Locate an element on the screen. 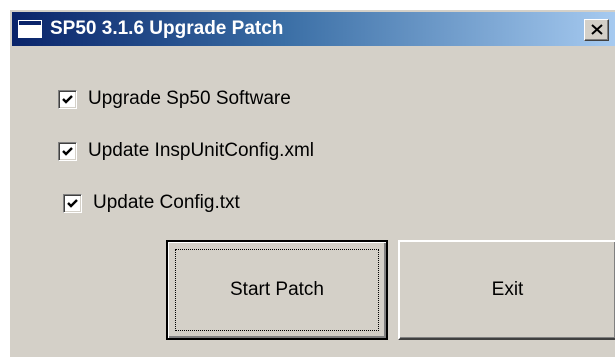 The height and width of the screenshot is (357, 615). exit-button: Exit is located at coordinates (506, 290).